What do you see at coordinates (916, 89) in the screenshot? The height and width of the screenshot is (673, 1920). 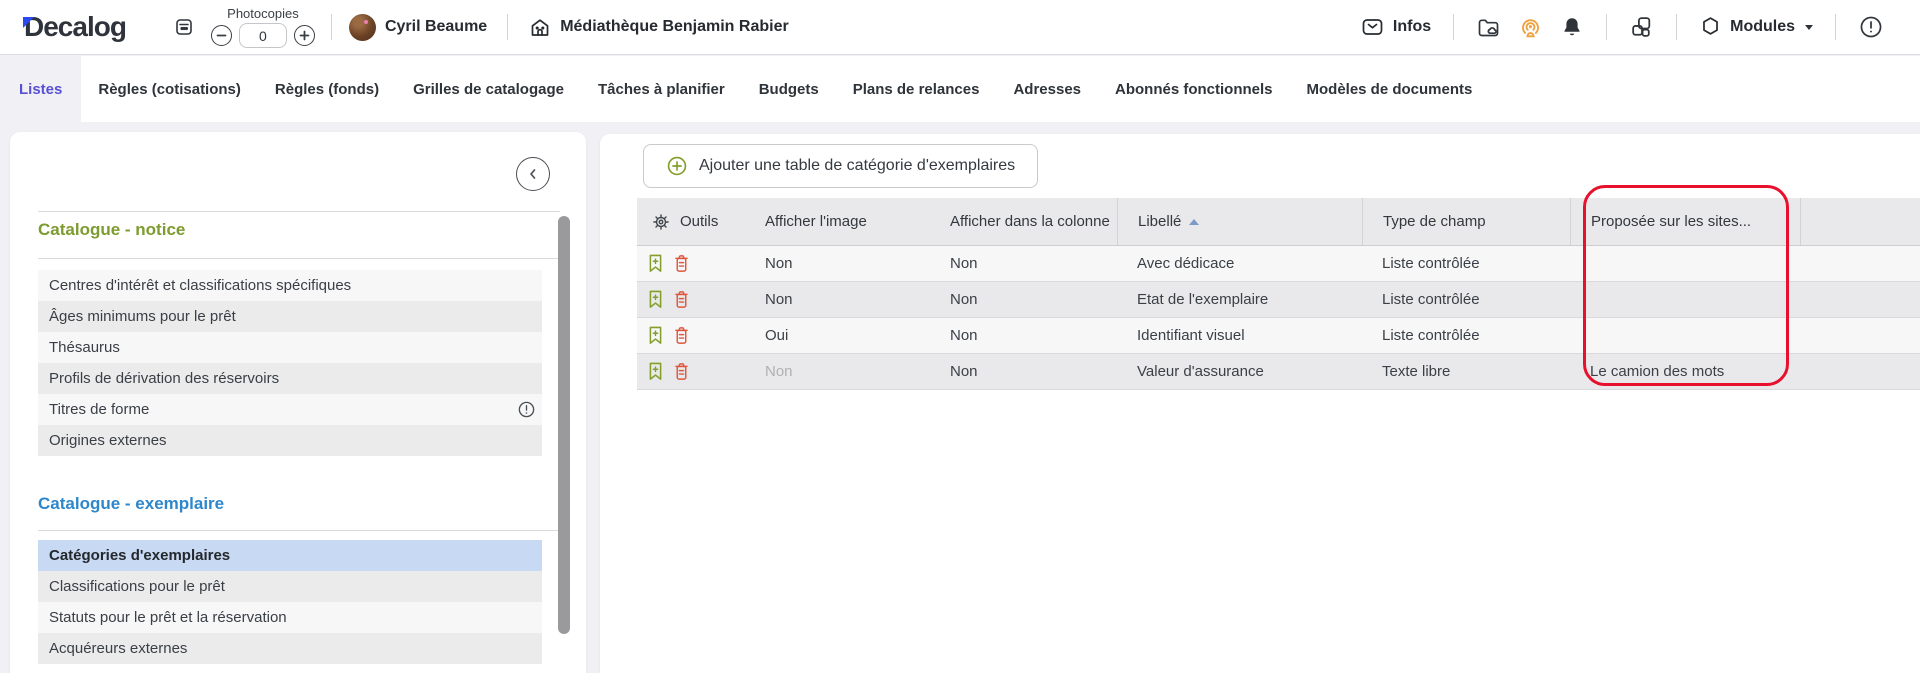 I see `tab-plans-de-relances: Plans de relances` at bounding box center [916, 89].